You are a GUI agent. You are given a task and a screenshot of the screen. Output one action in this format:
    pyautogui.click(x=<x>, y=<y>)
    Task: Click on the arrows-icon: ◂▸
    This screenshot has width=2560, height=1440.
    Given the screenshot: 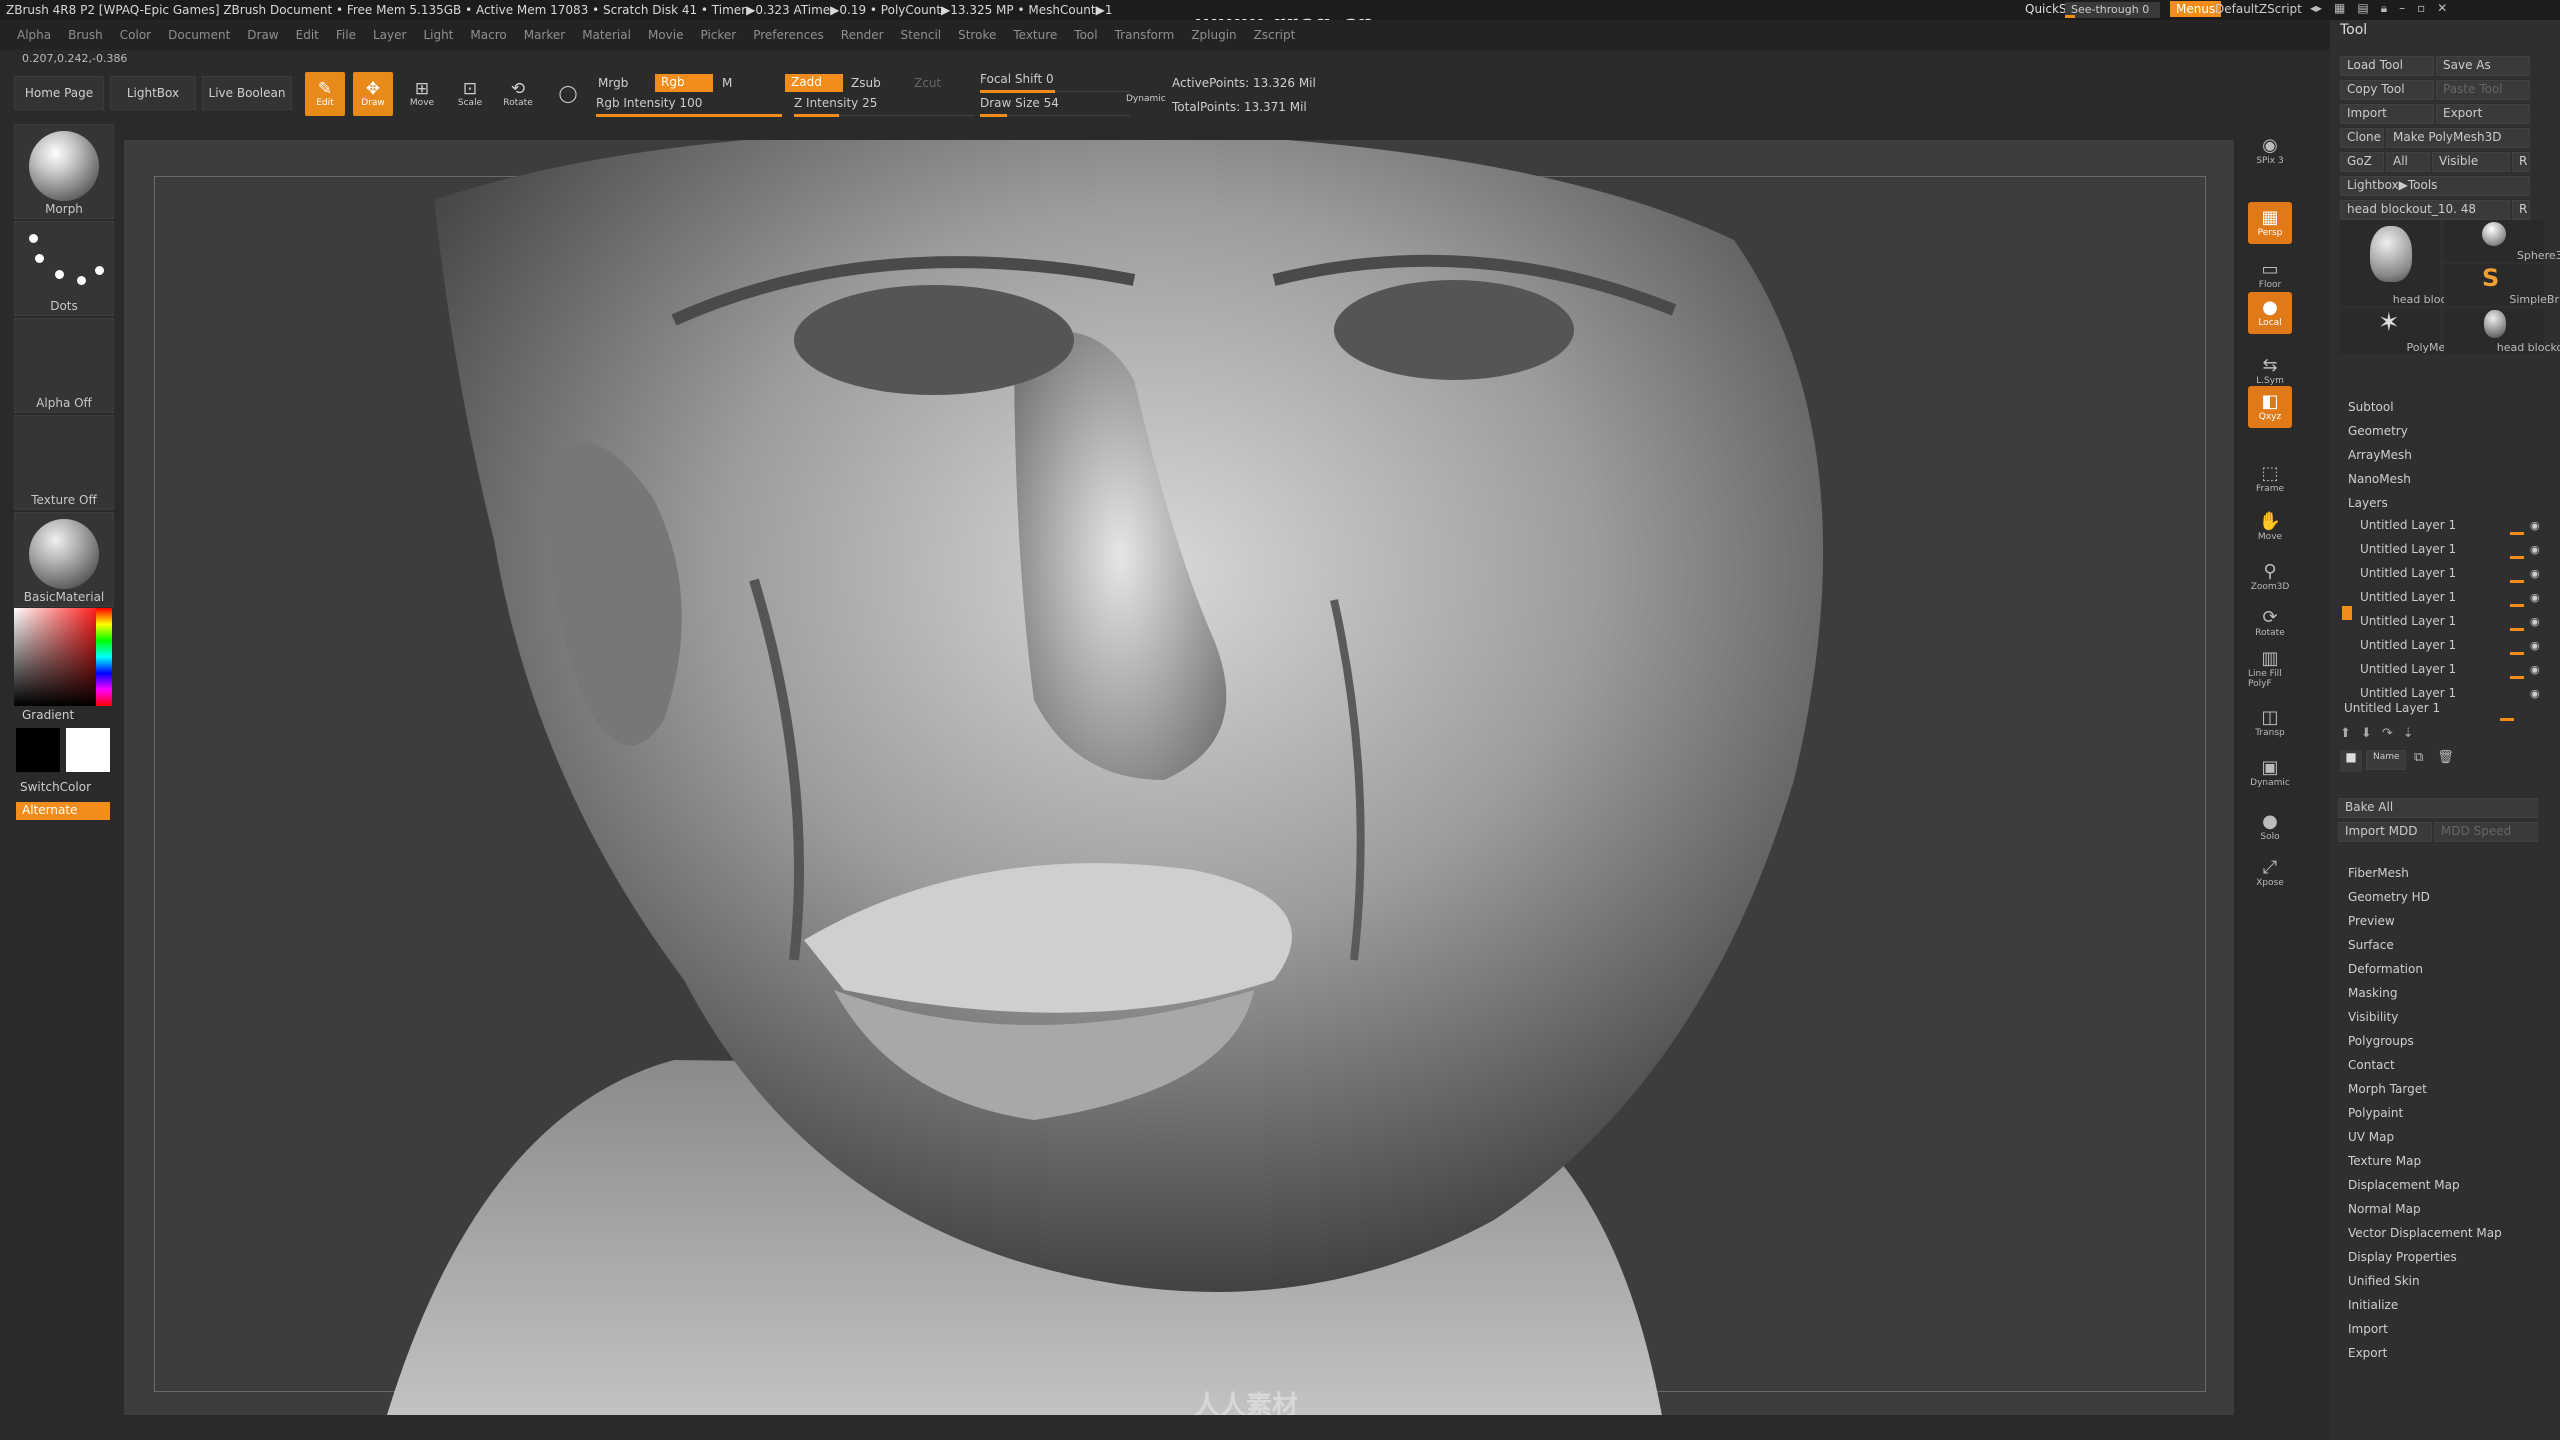 What is the action you would take?
    pyautogui.click(x=2316, y=8)
    